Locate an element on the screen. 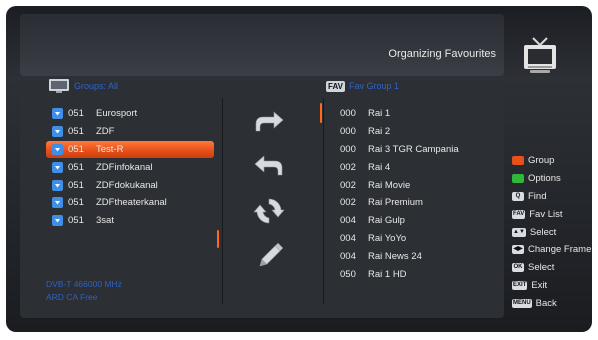 The width and height of the screenshot is (598, 340). left-pane-header: Groups: All is located at coordinates (83, 86).